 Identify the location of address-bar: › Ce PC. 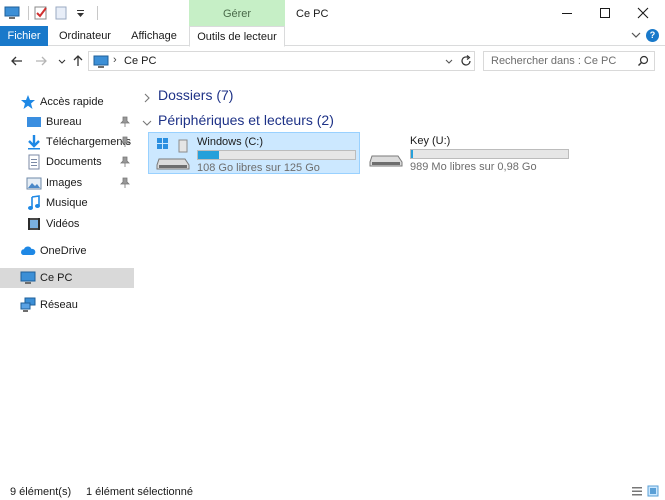
(281, 61).